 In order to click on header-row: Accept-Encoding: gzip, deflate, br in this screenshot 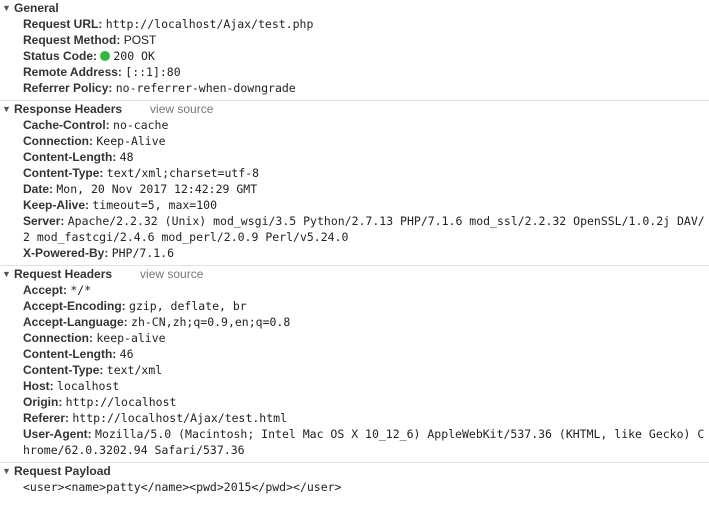, I will do `click(366, 306)`.